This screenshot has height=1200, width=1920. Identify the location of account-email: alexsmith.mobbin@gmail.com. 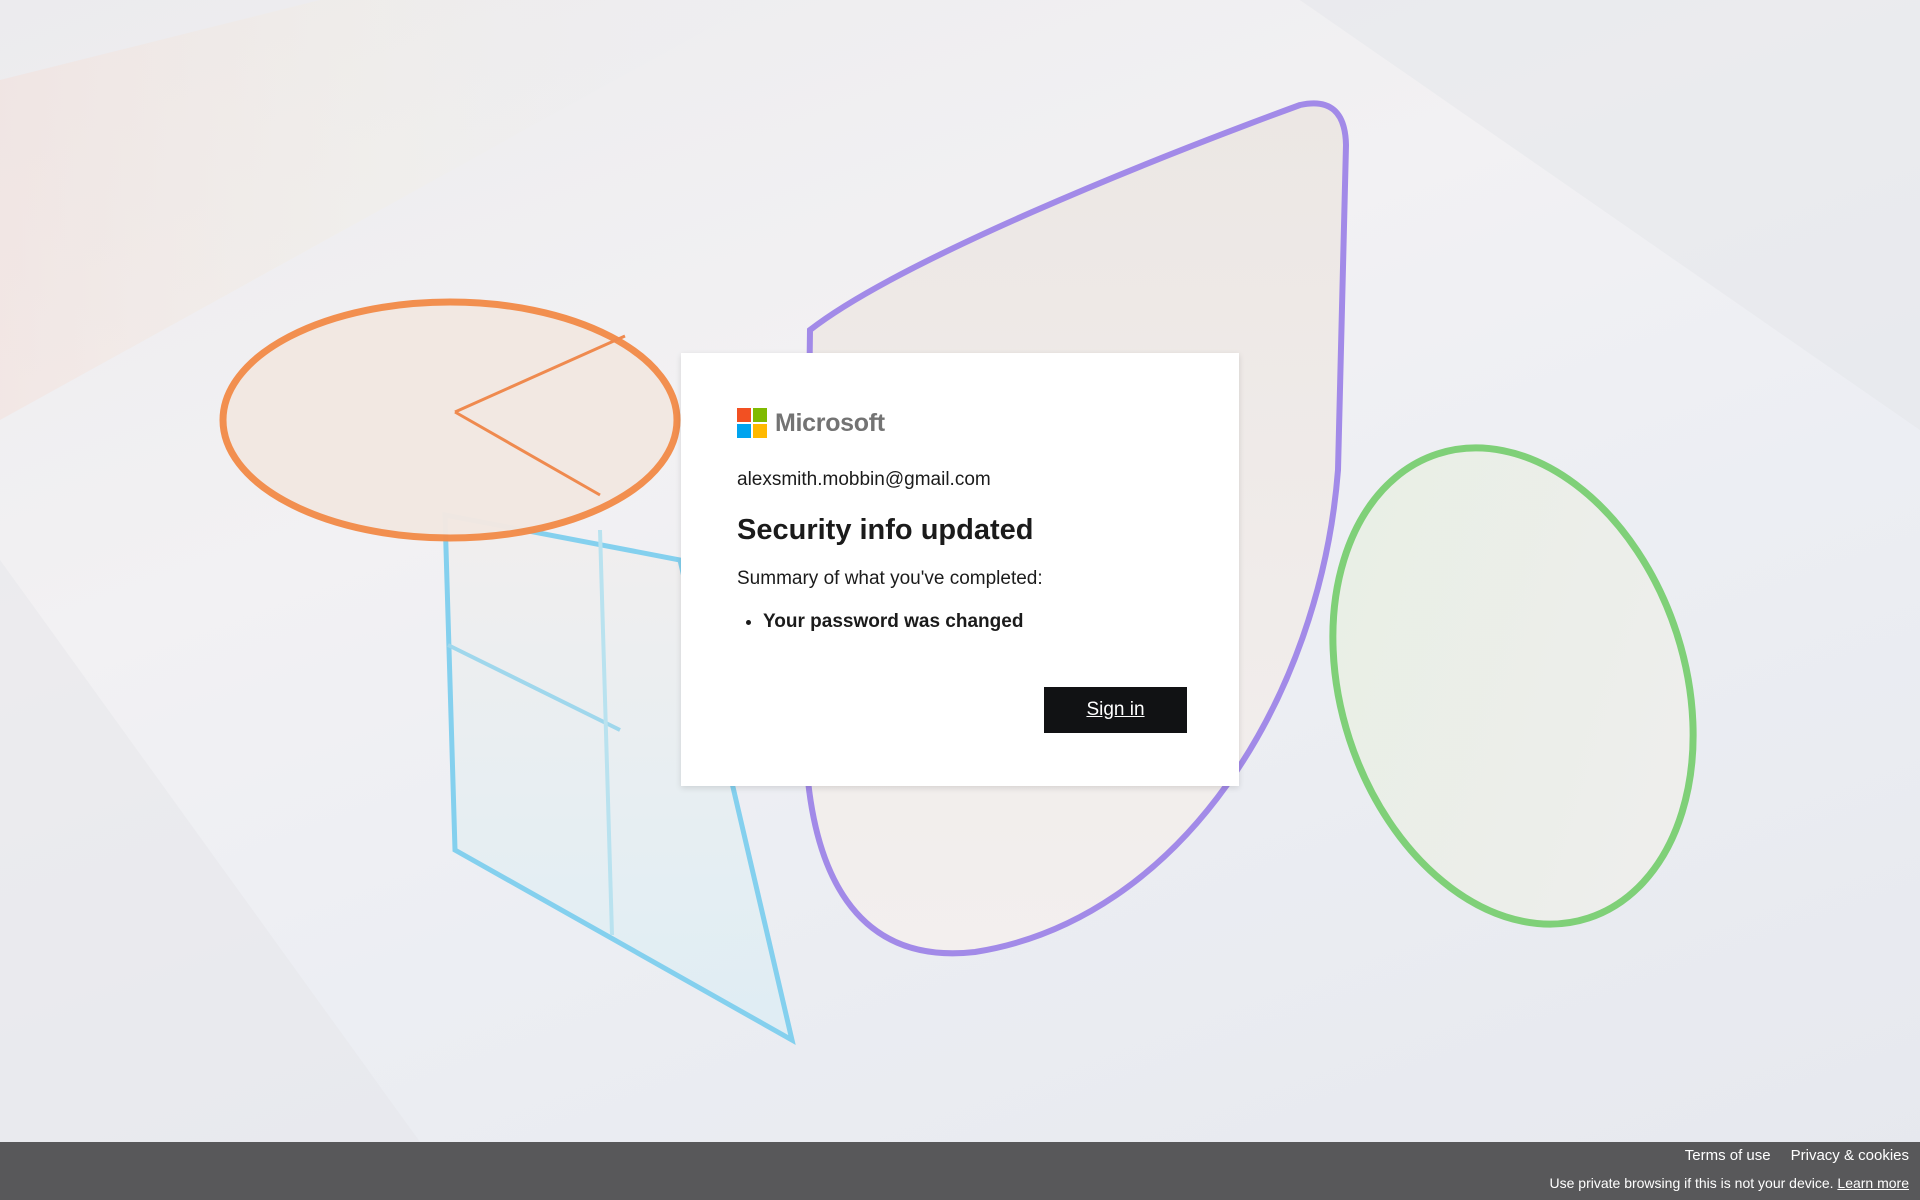
(864, 479).